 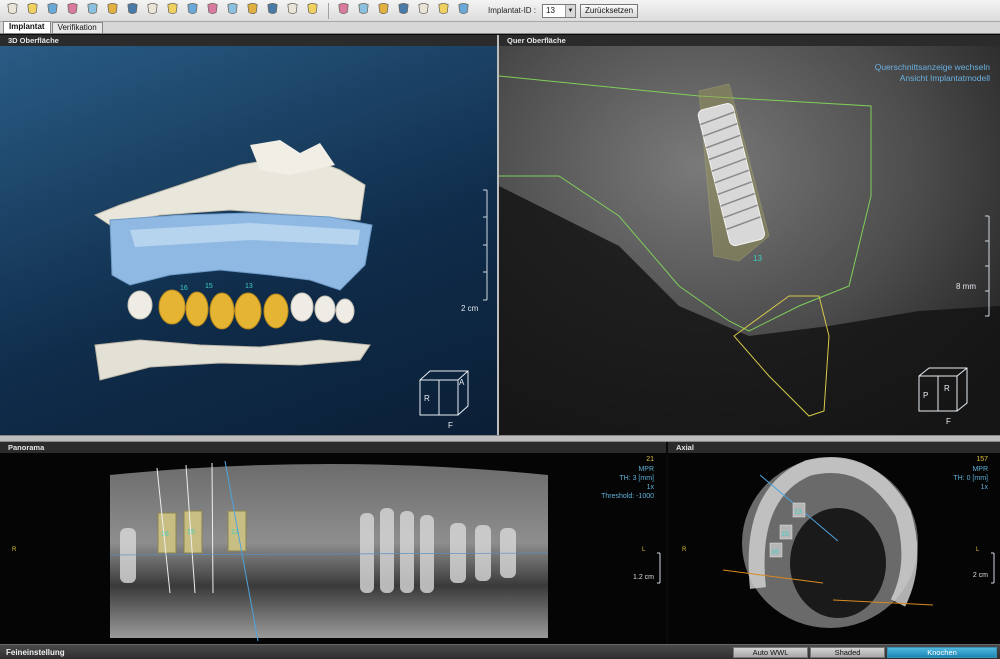 I want to click on upper-jaw-button, so click(x=32, y=11).